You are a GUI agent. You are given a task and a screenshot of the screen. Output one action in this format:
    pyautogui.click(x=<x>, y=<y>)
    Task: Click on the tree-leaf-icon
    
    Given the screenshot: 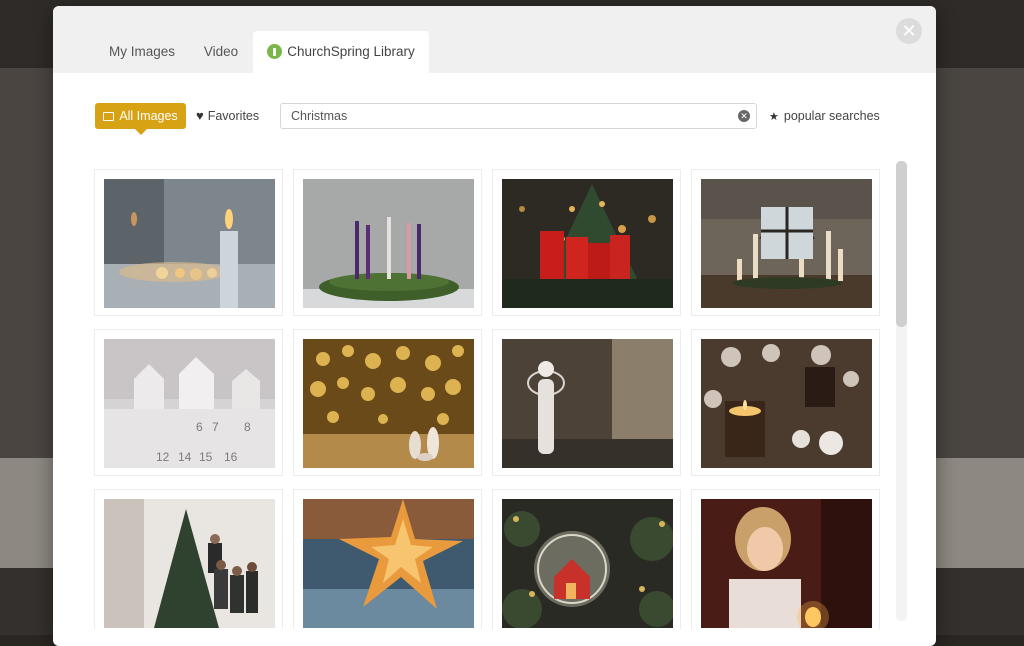 What is the action you would take?
    pyautogui.click(x=275, y=51)
    